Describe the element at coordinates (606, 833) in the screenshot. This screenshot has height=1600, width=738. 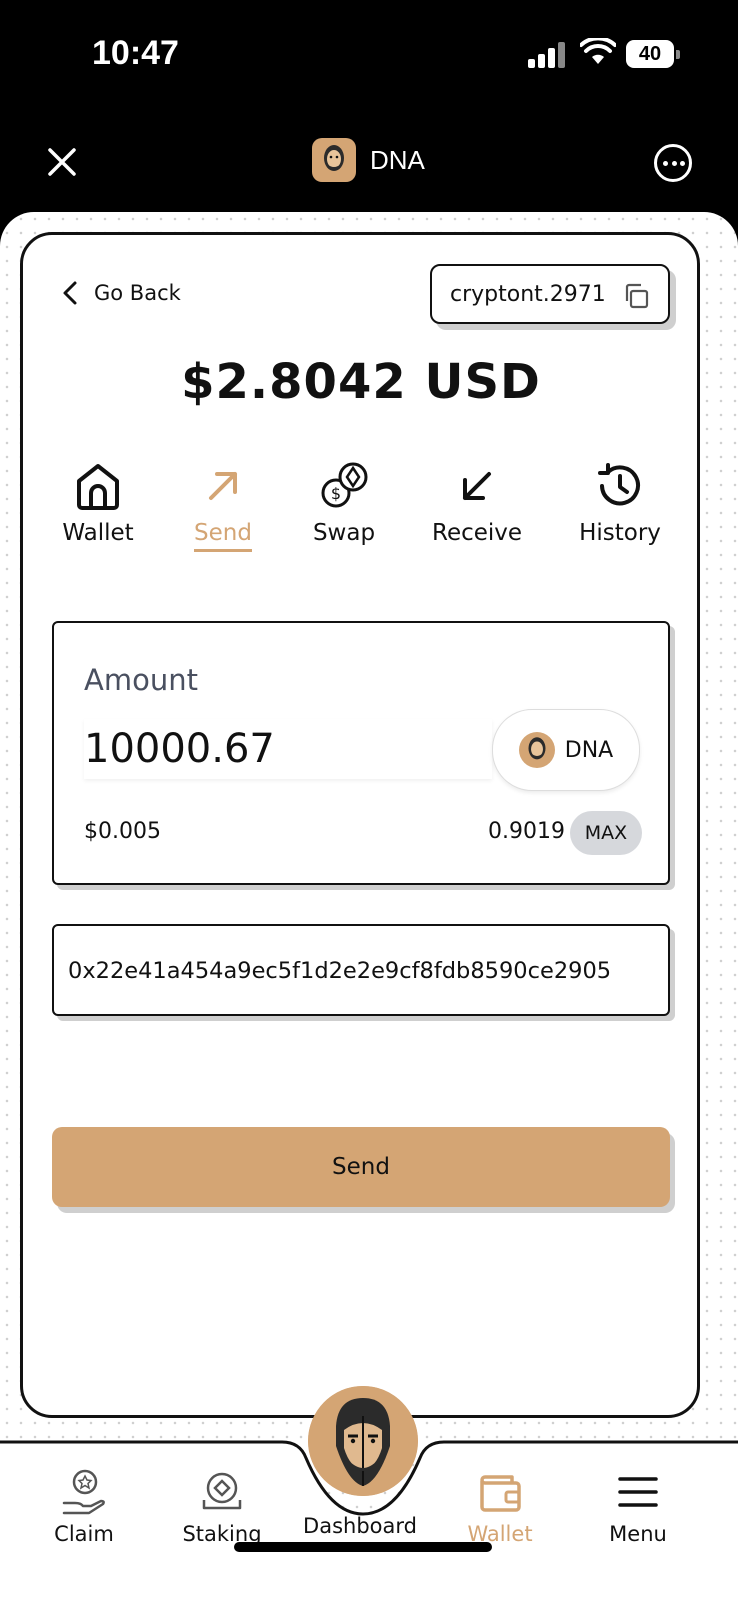
I see `max-button: MAX` at that location.